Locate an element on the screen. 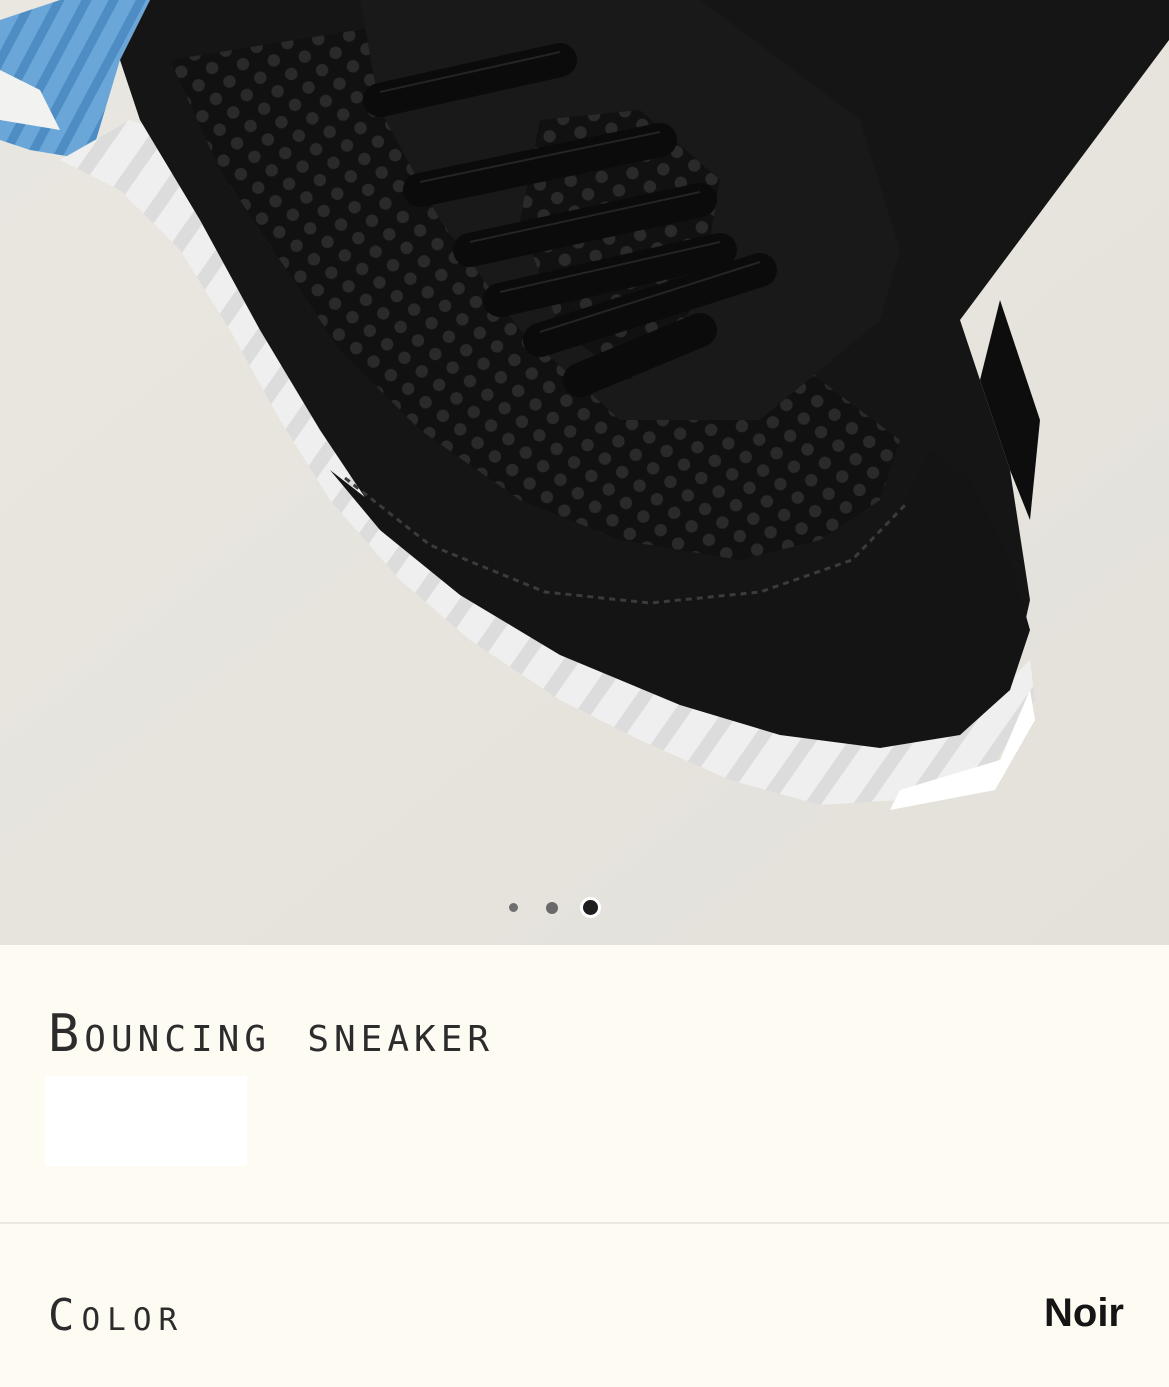 The height and width of the screenshot is (1387, 1169). carousel-dots is located at coordinates (584, 908).